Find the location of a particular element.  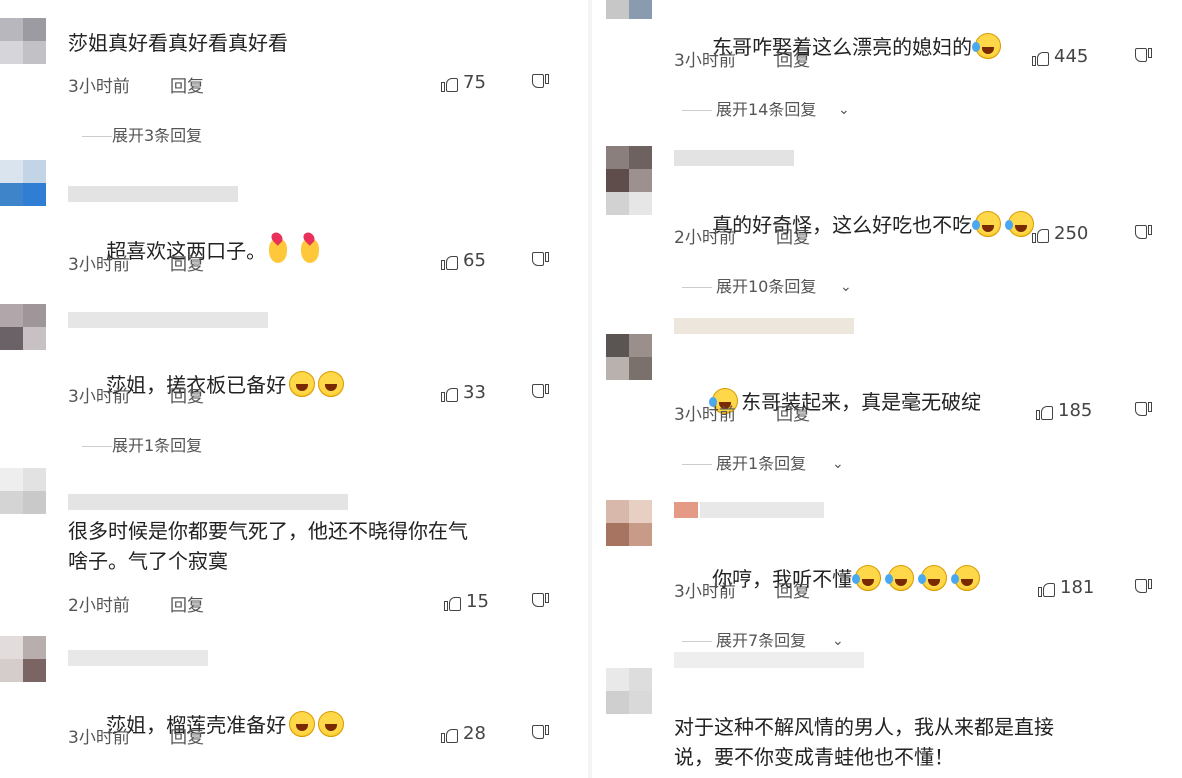

like-count: 75 is located at coordinates (474, 82).